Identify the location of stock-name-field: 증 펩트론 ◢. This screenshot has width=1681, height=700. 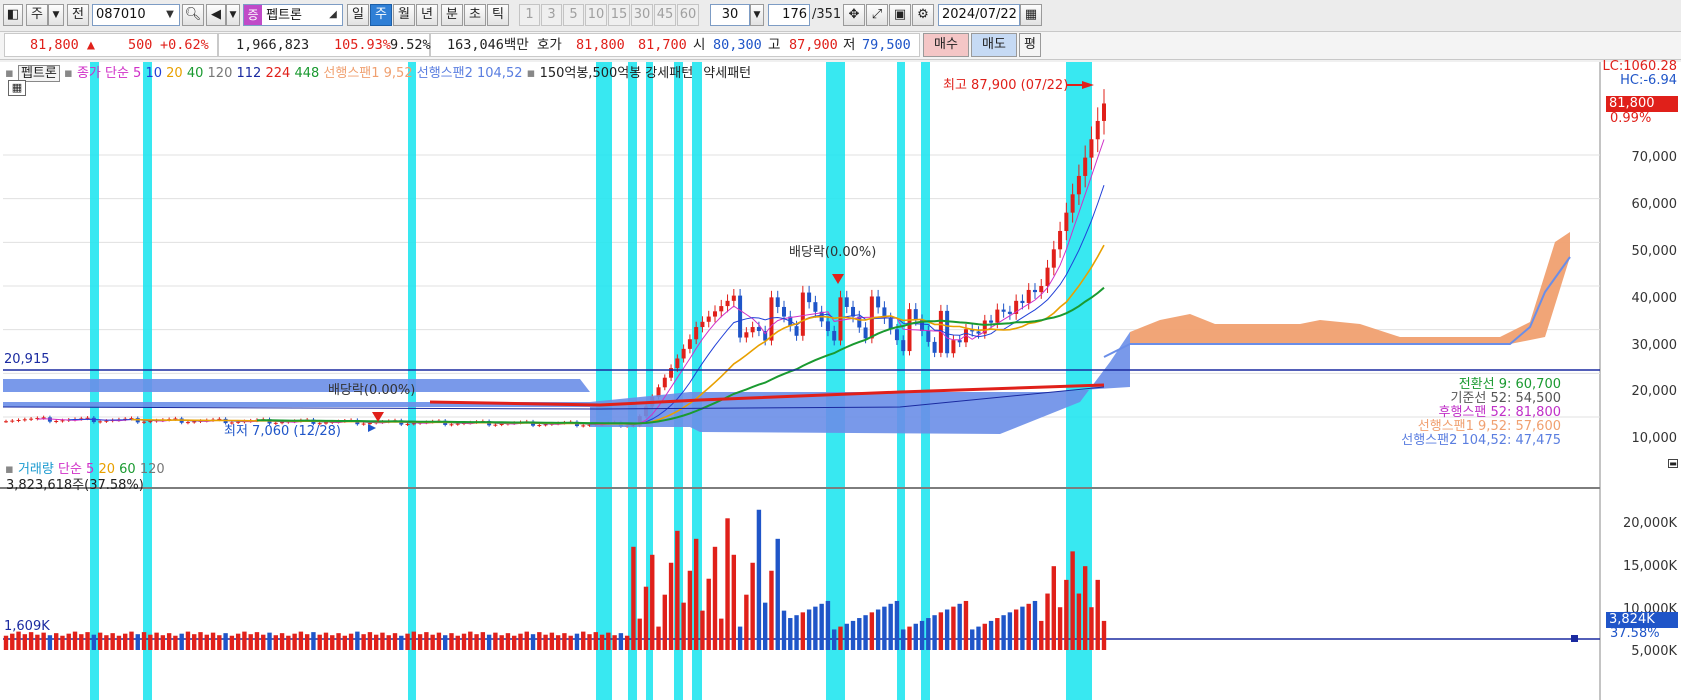
(293, 15).